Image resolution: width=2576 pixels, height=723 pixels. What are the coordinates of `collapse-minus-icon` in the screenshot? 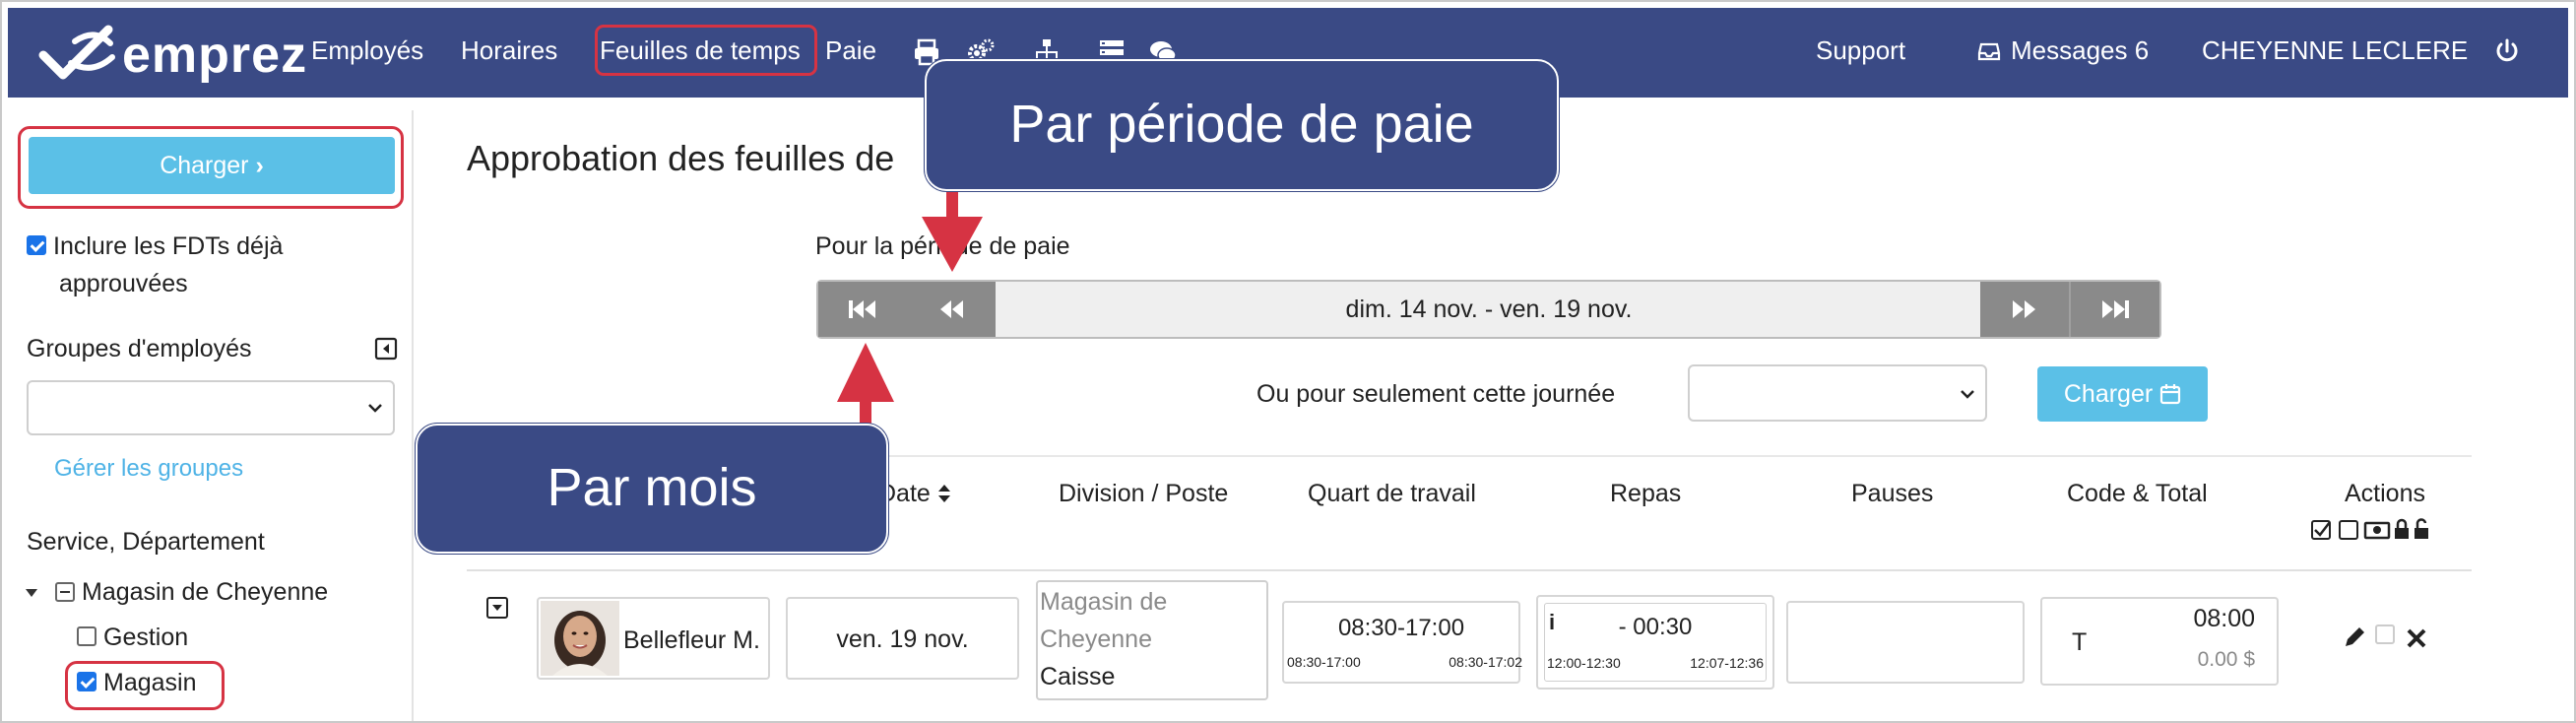 It's located at (65, 592).